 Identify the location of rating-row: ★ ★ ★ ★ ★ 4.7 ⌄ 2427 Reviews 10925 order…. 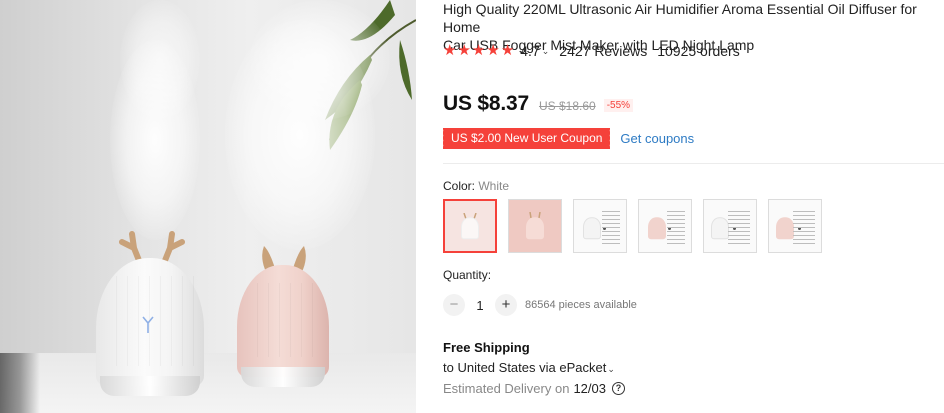
(591, 51).